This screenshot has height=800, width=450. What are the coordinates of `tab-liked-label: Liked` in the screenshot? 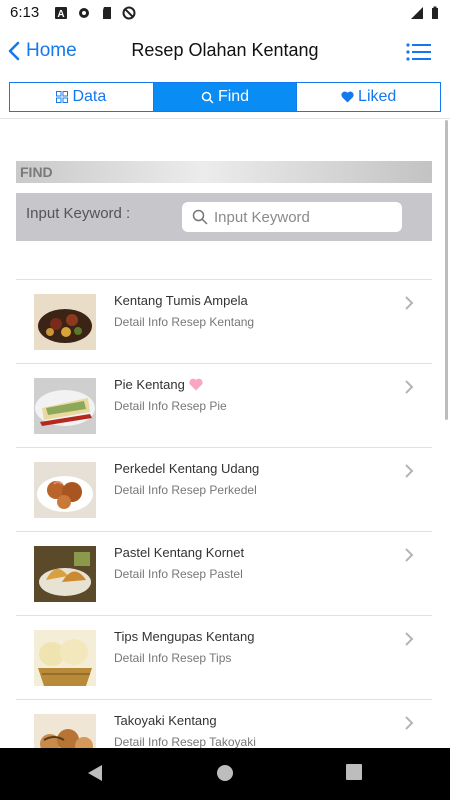 It's located at (377, 96).